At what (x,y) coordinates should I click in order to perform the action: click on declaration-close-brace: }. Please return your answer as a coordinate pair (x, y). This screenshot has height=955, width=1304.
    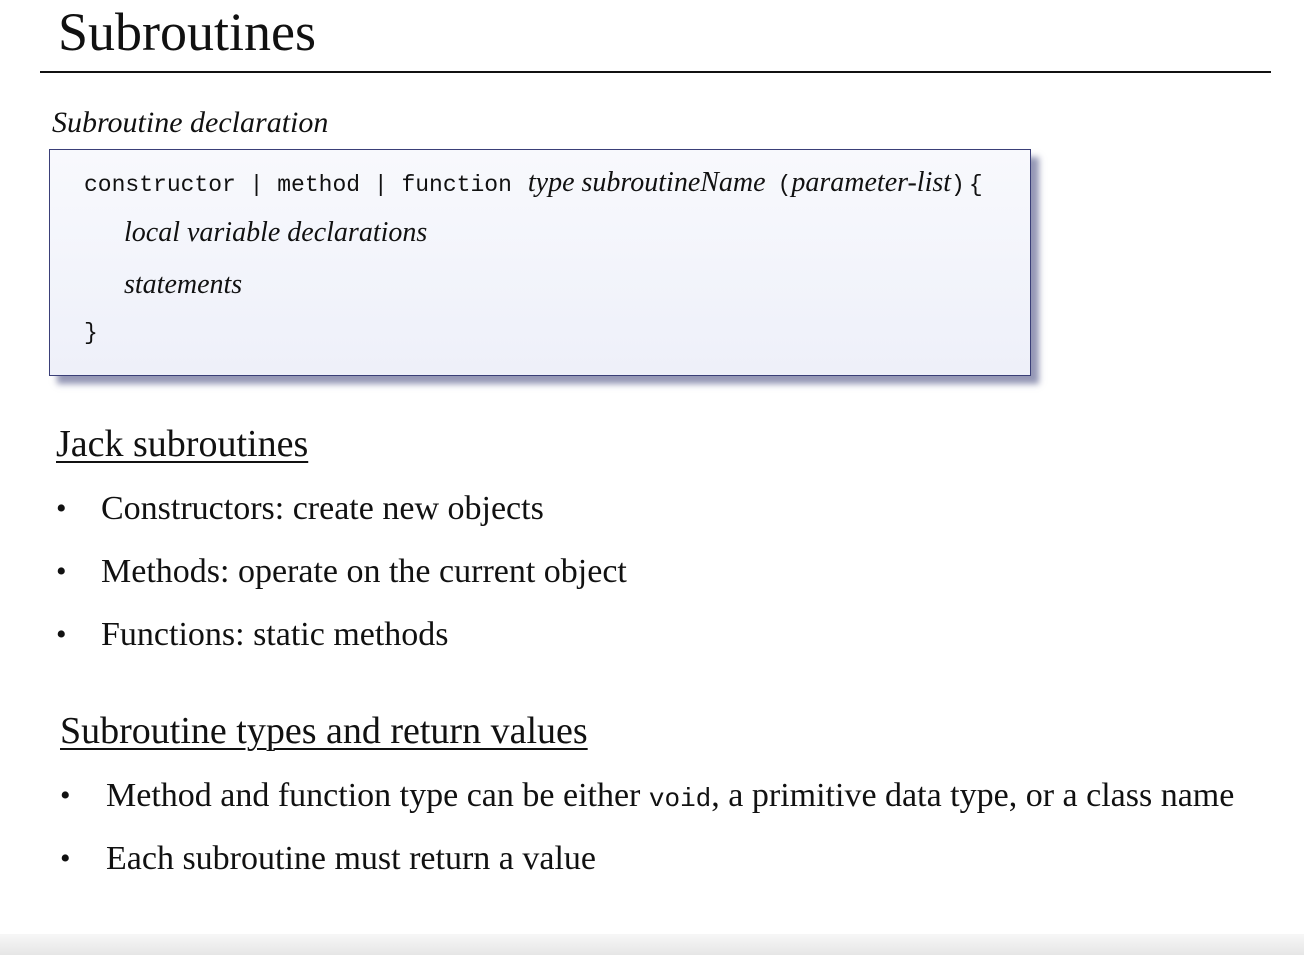
    Looking at the image, I should click on (91, 333).